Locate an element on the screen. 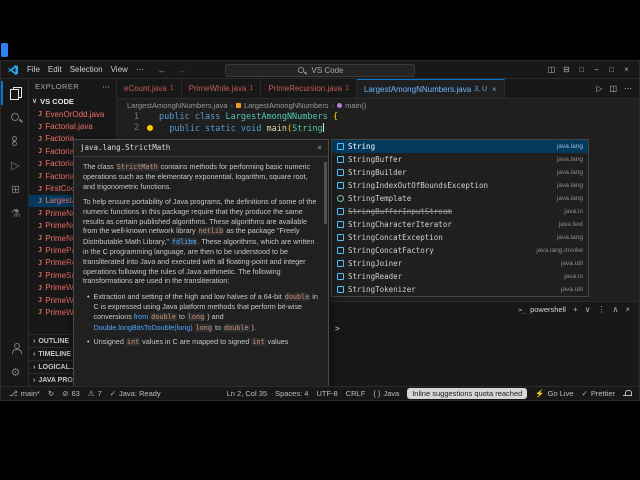  status-item: { } Java is located at coordinates (386, 393).